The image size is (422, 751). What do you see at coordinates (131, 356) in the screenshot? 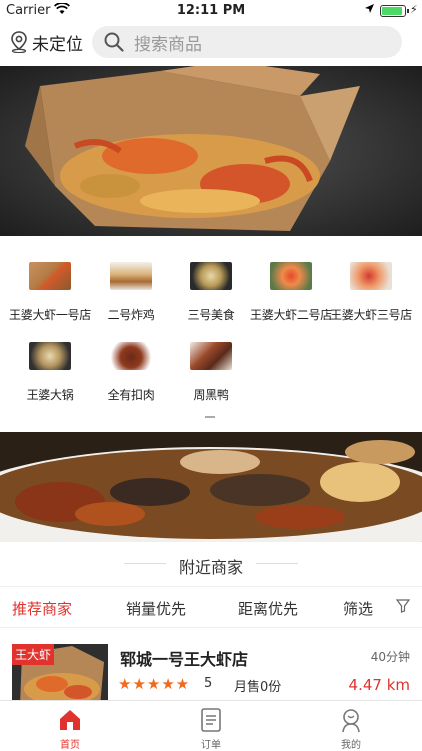
I see `braised-pork-icon` at bounding box center [131, 356].